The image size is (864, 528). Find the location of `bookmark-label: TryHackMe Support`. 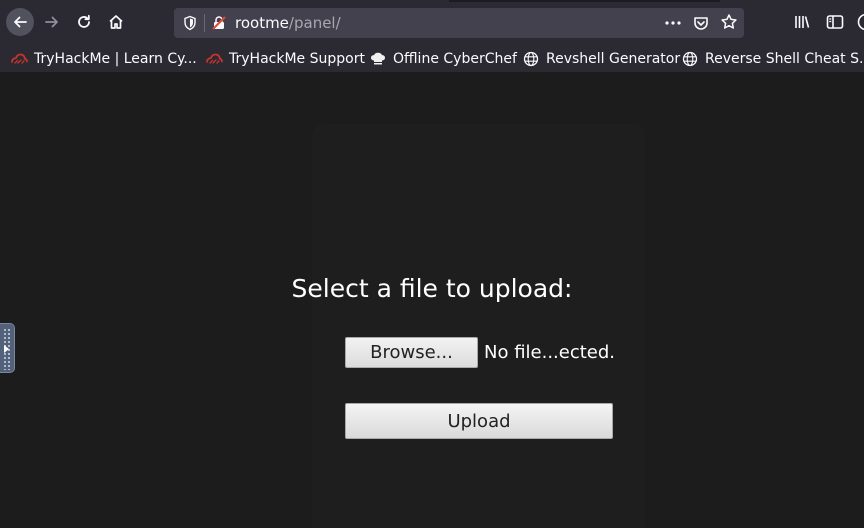

bookmark-label: TryHackMe Support is located at coordinates (297, 59).